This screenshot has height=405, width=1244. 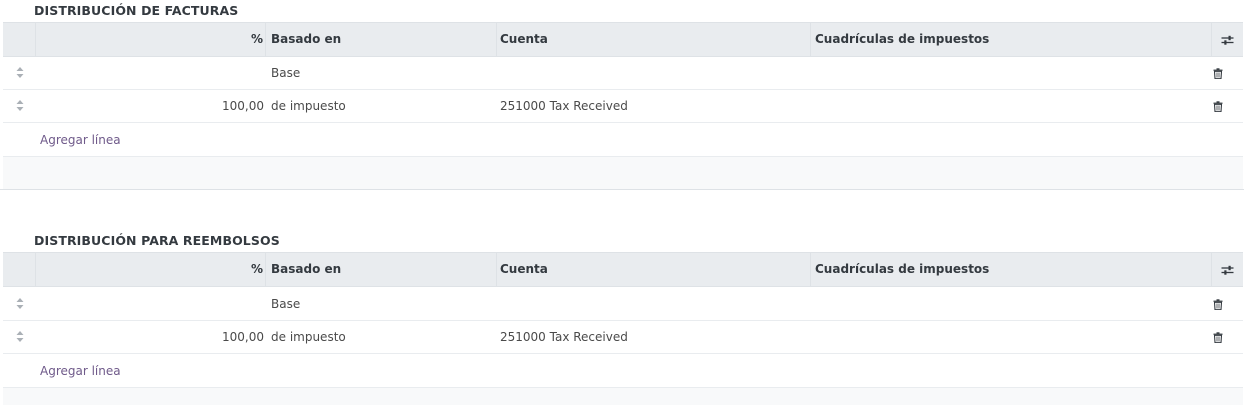 What do you see at coordinates (622, 210) in the screenshot?
I see `section-gap` at bounding box center [622, 210].